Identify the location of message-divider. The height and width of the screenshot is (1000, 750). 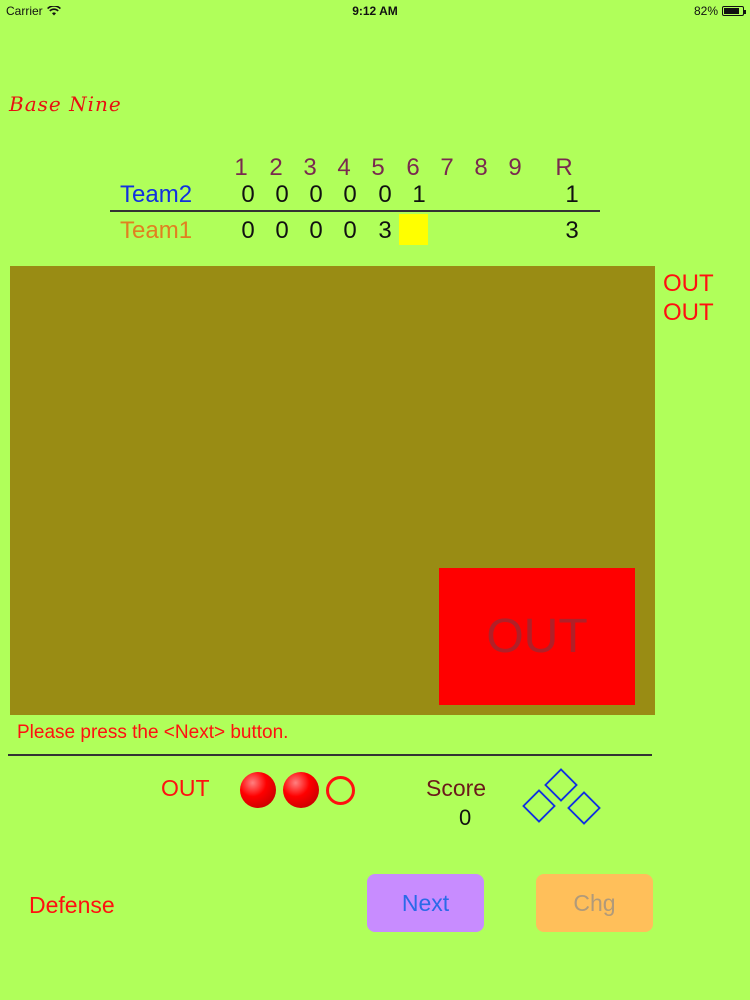
(330, 755).